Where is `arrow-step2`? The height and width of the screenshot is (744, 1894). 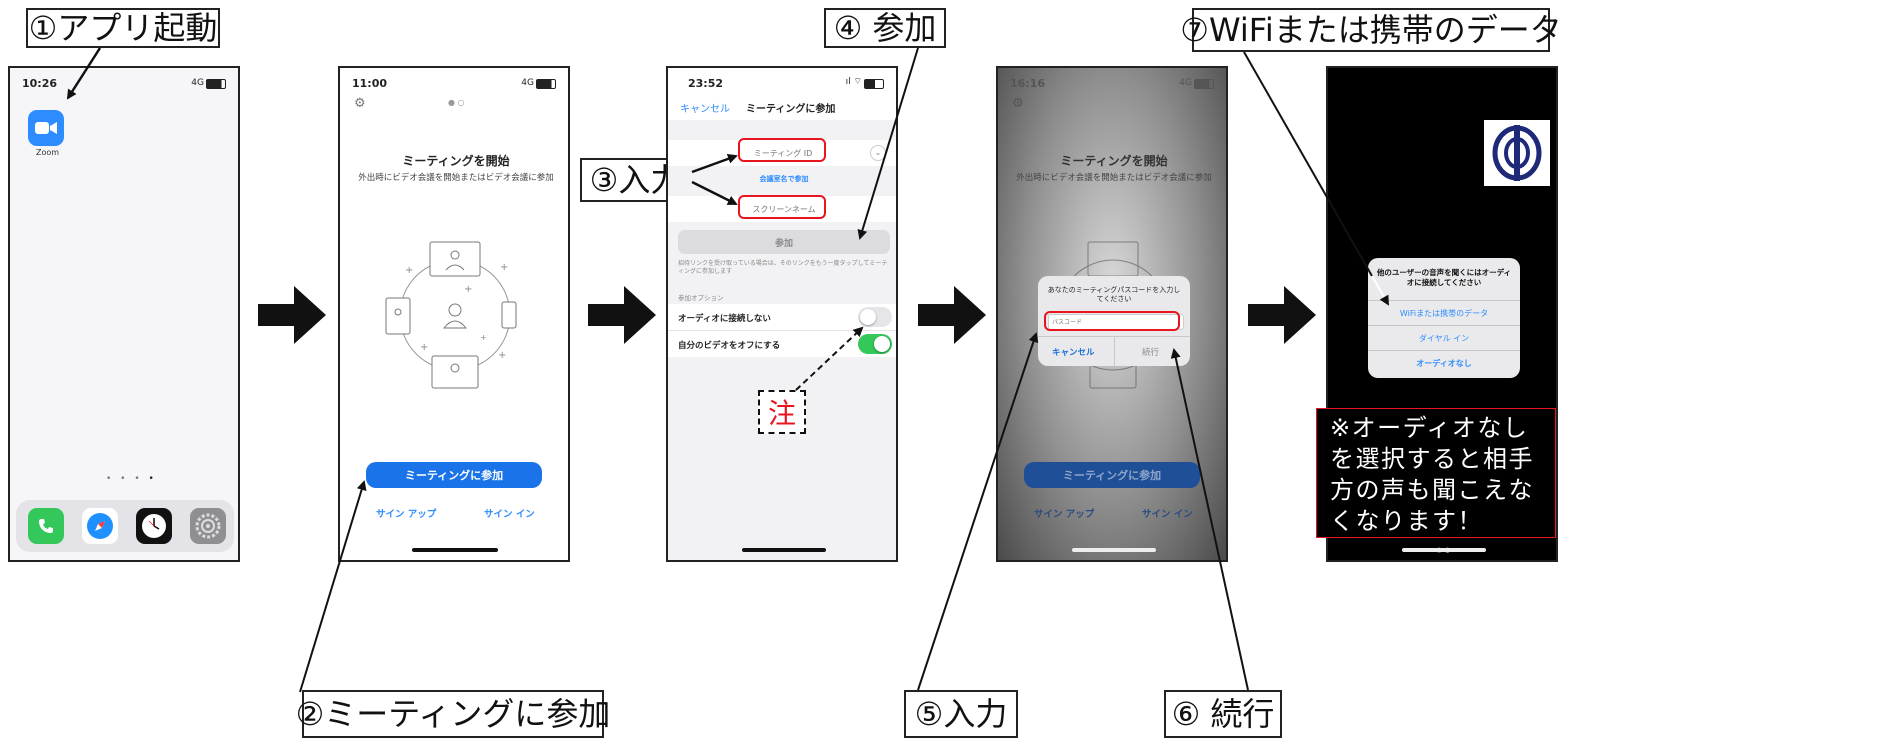
arrow-step2 is located at coordinates (333, 586).